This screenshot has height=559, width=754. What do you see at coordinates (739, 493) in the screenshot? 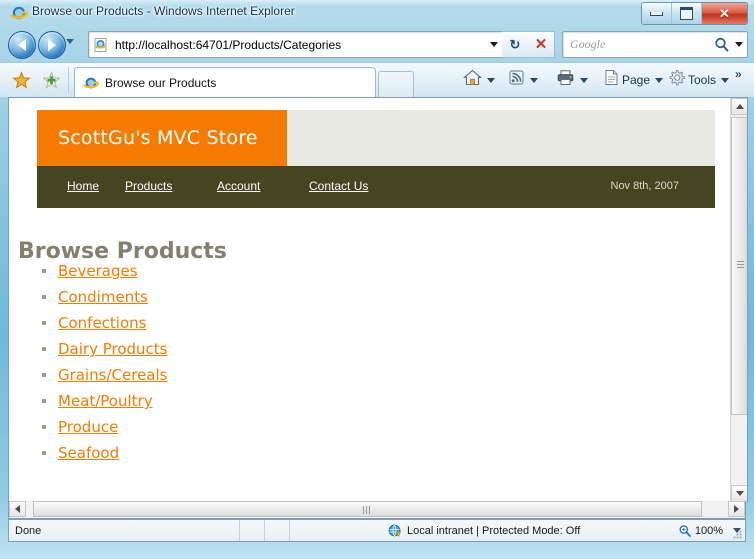
I see `scroll-down-button` at bounding box center [739, 493].